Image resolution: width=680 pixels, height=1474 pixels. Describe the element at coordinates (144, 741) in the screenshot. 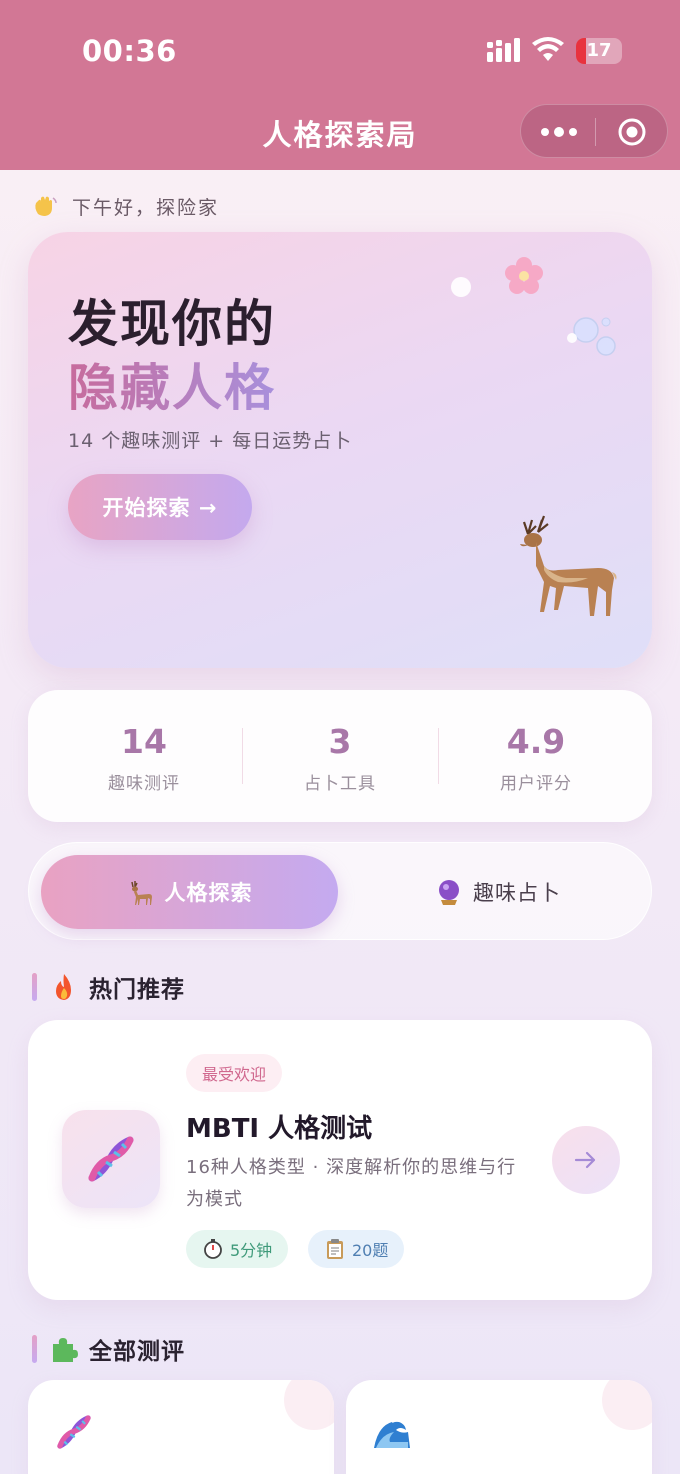

I see `stat-value: 14` at that location.